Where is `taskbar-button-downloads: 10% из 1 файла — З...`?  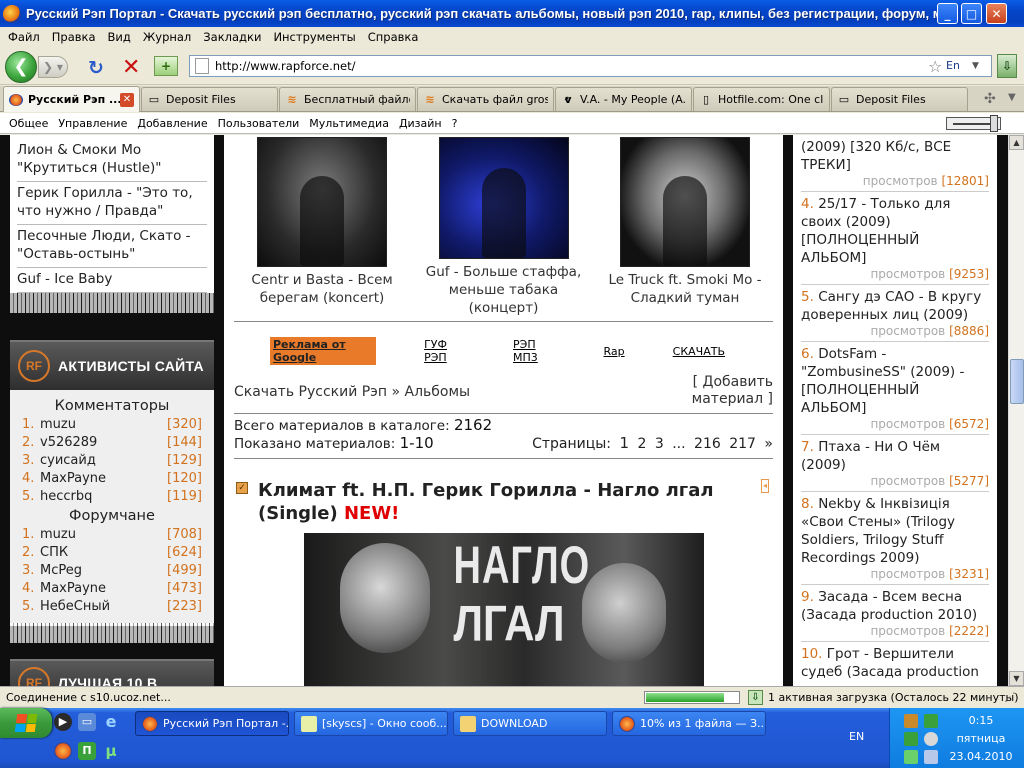
taskbar-button-downloads: 10% из 1 файла — З... is located at coordinates (689, 723).